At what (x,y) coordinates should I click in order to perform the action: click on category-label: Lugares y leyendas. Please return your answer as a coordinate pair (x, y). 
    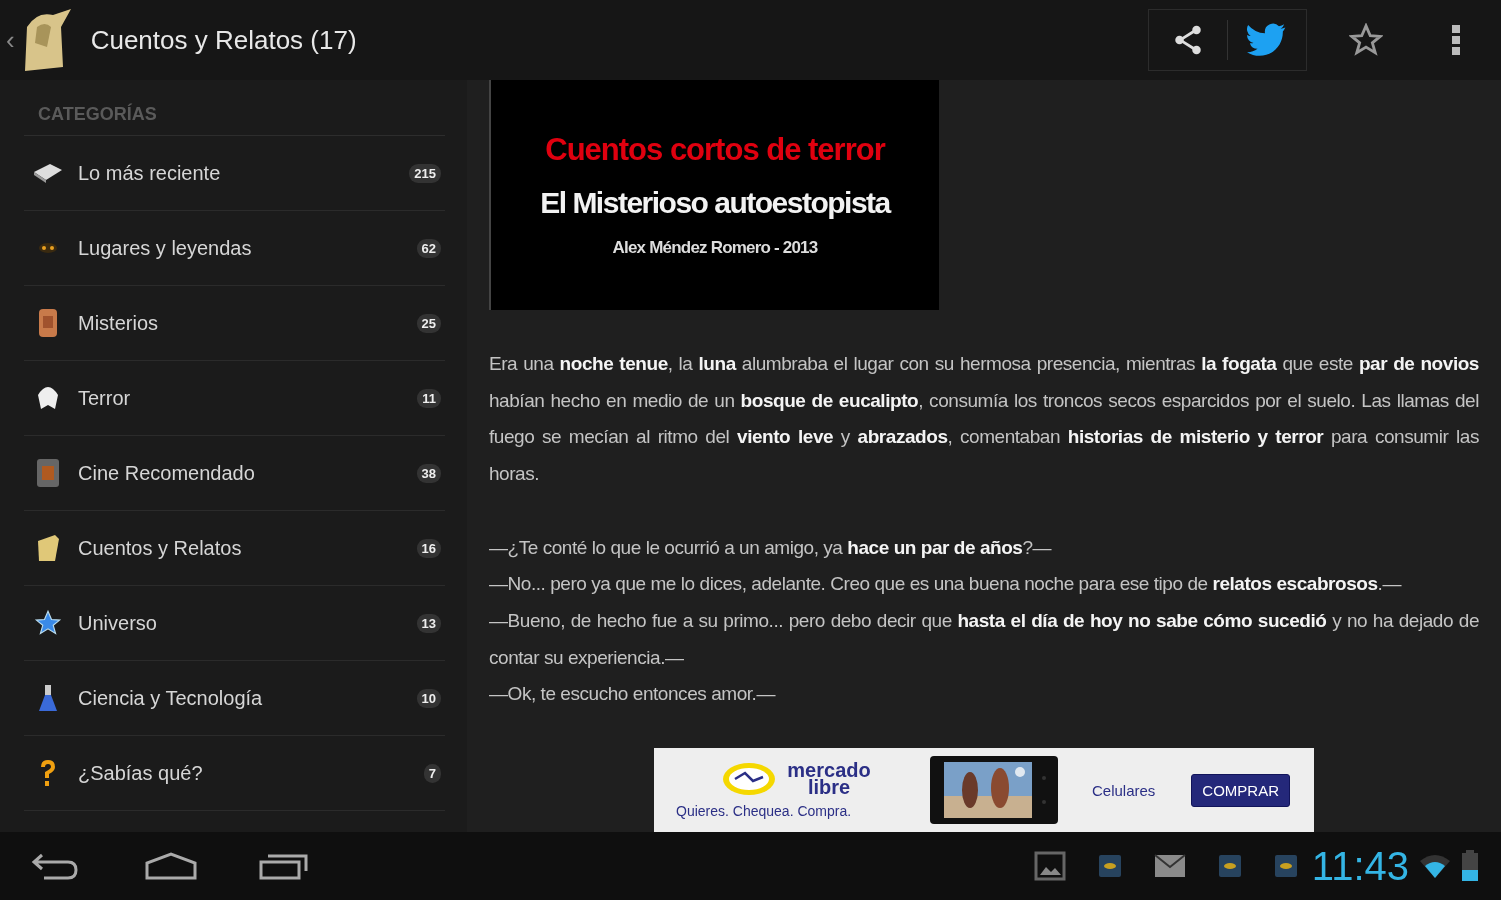
    Looking at the image, I should click on (165, 248).